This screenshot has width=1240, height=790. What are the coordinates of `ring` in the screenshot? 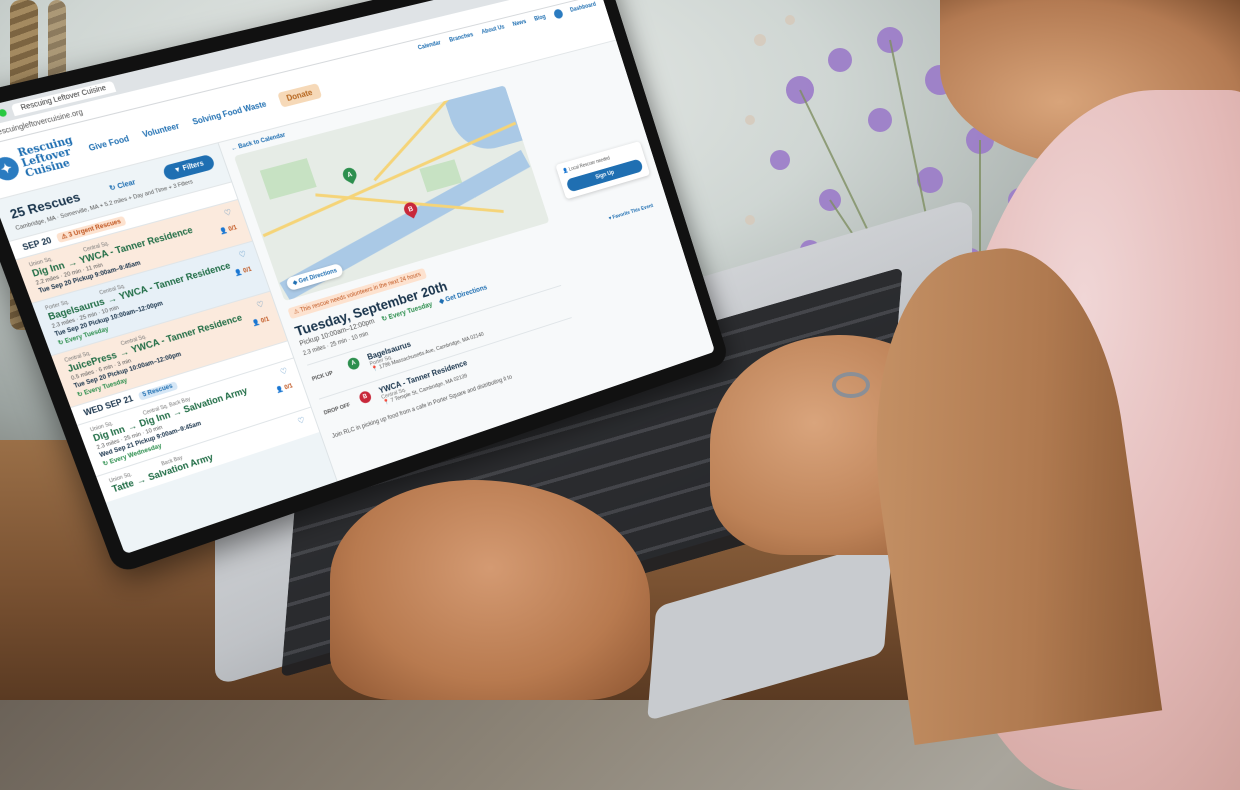 It's located at (851, 385).